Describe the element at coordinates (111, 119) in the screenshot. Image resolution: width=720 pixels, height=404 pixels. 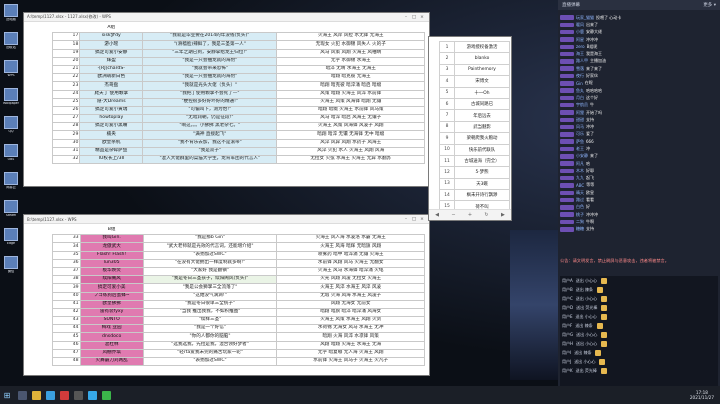
I see `player-name: howtoplay` at that location.